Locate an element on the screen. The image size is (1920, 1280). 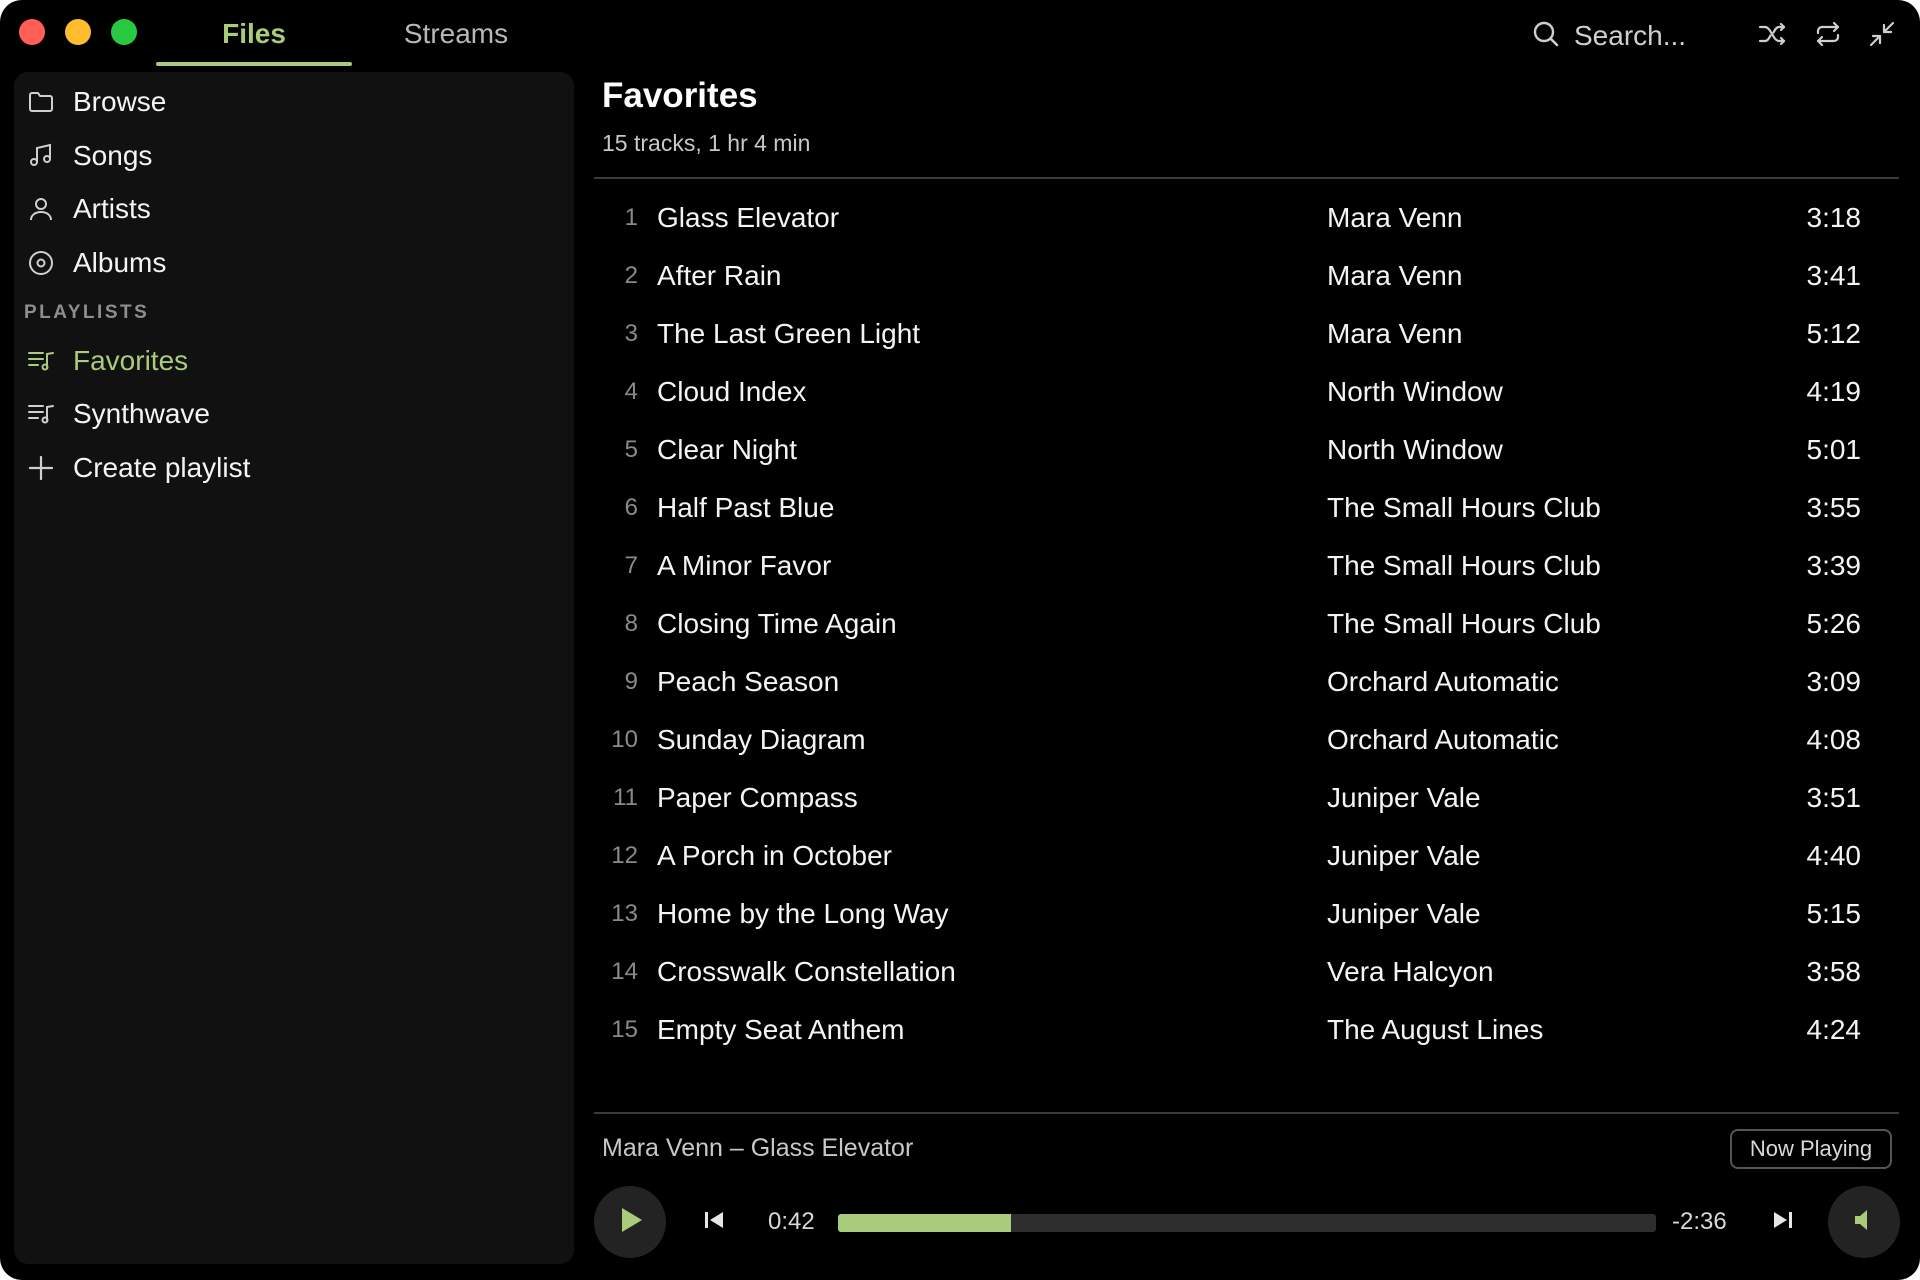
track-duration: 5:26 is located at coordinates (1834, 623).